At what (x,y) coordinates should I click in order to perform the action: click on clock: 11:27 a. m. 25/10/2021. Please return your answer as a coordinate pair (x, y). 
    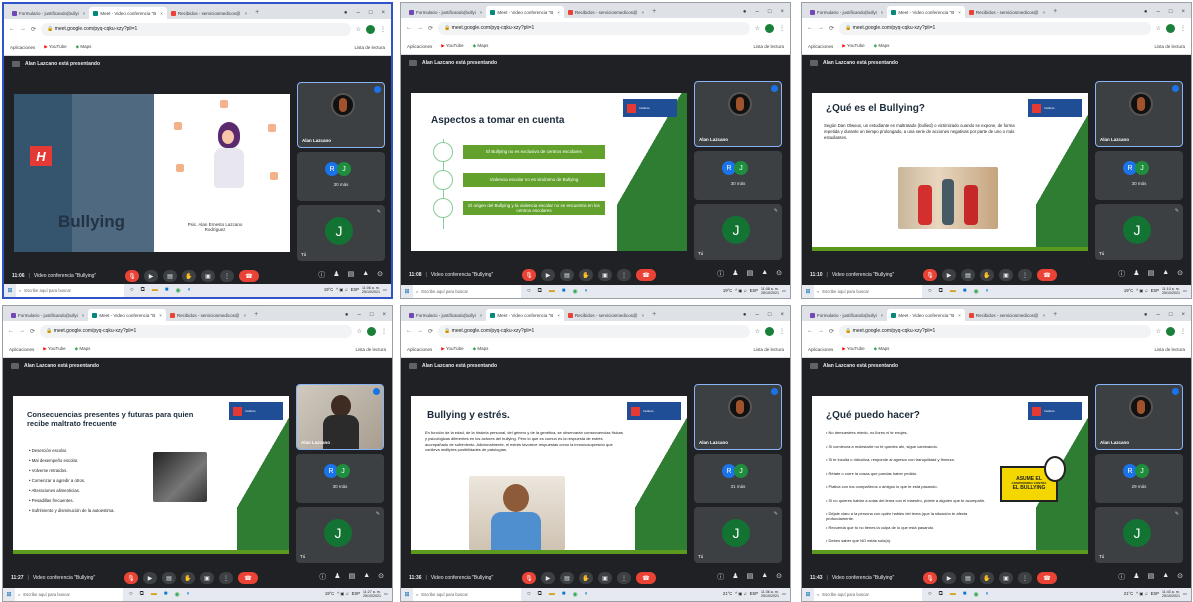
    Looking at the image, I should click on (372, 594).